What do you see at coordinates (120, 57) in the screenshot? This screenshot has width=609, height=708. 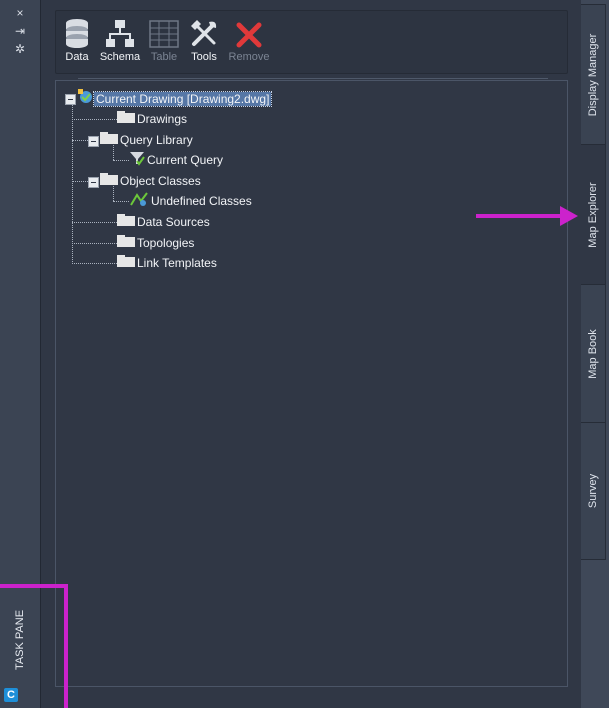 I see `schema-button-label: Schema` at bounding box center [120, 57].